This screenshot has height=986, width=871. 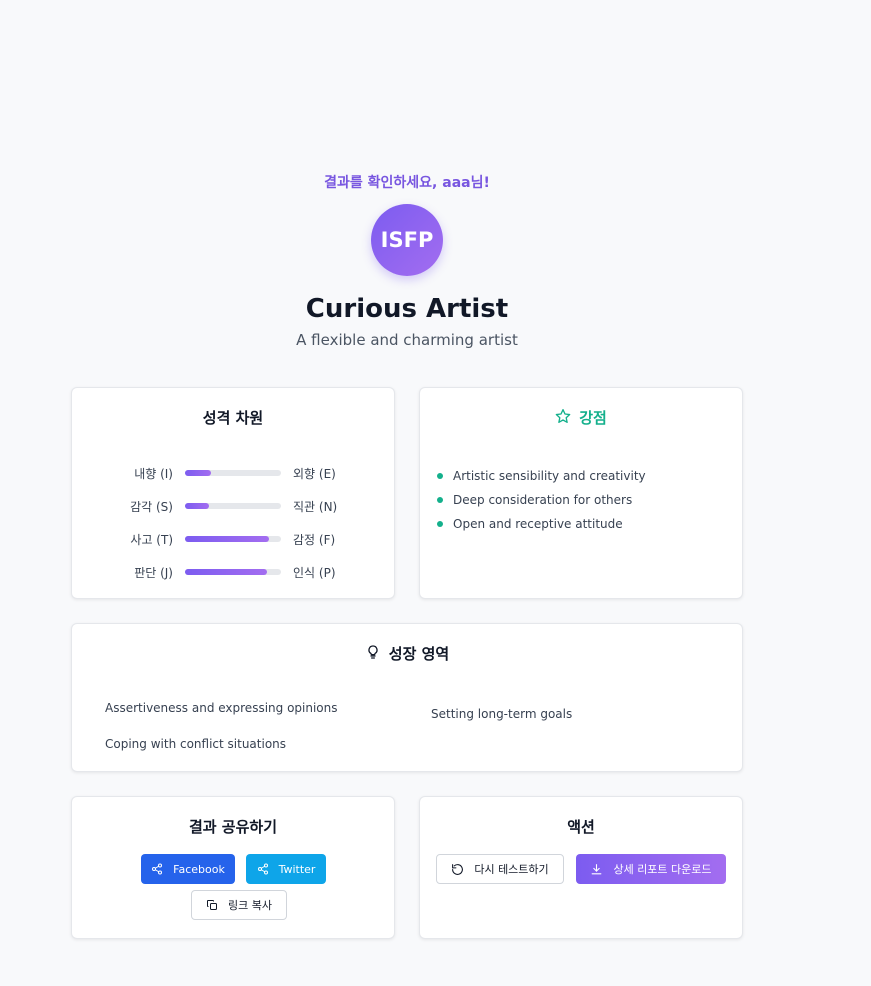 What do you see at coordinates (538, 524) in the screenshot?
I see `strength-text: Open and receptive attitude` at bounding box center [538, 524].